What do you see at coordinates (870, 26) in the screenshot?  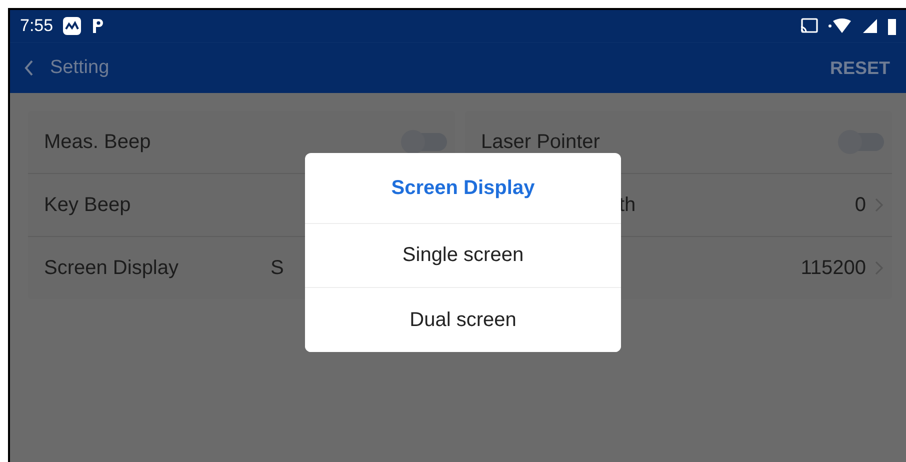 I see `signal-icon` at bounding box center [870, 26].